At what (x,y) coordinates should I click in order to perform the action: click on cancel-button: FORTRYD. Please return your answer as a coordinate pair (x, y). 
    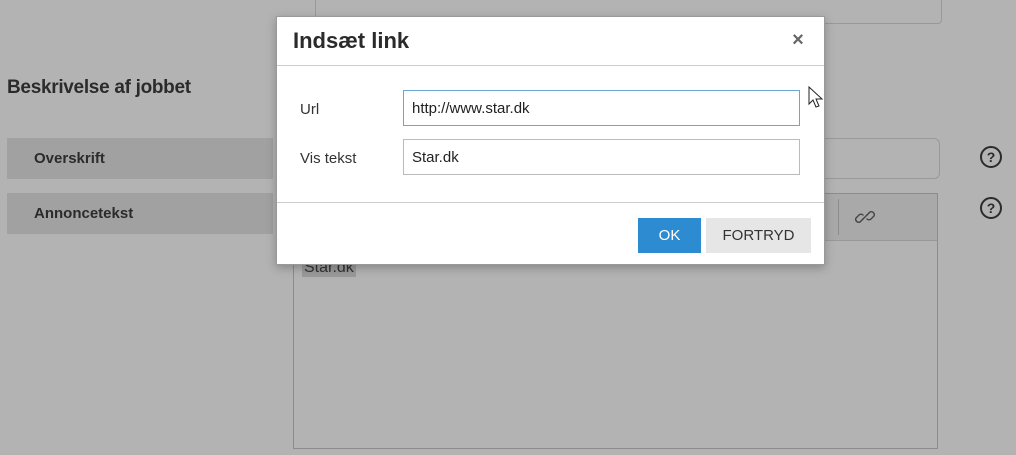
    Looking at the image, I should click on (758, 235).